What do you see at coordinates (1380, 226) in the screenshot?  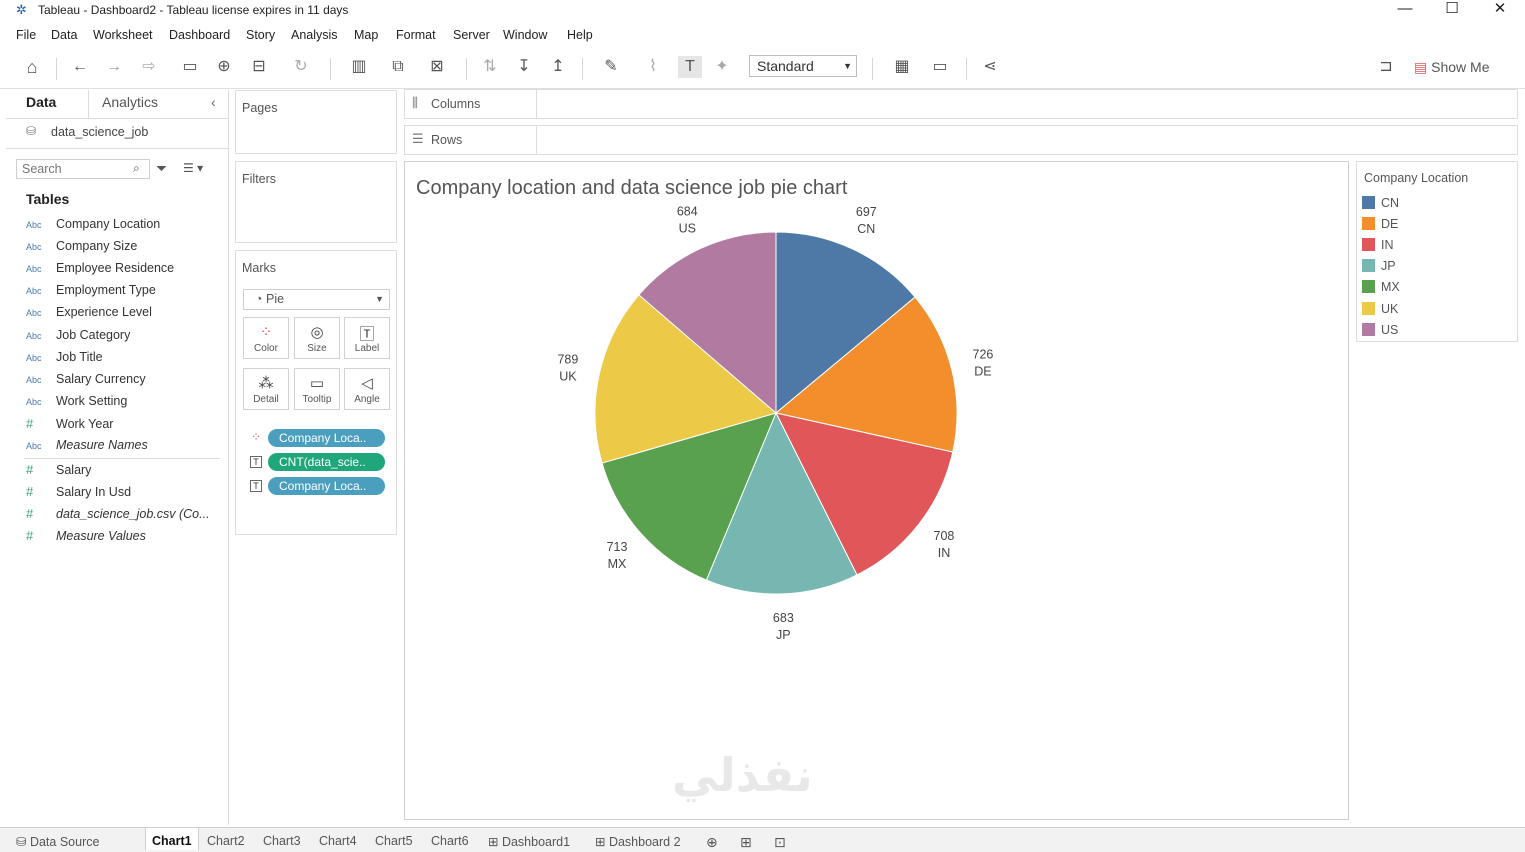 I see `legend-item-de: DE` at bounding box center [1380, 226].